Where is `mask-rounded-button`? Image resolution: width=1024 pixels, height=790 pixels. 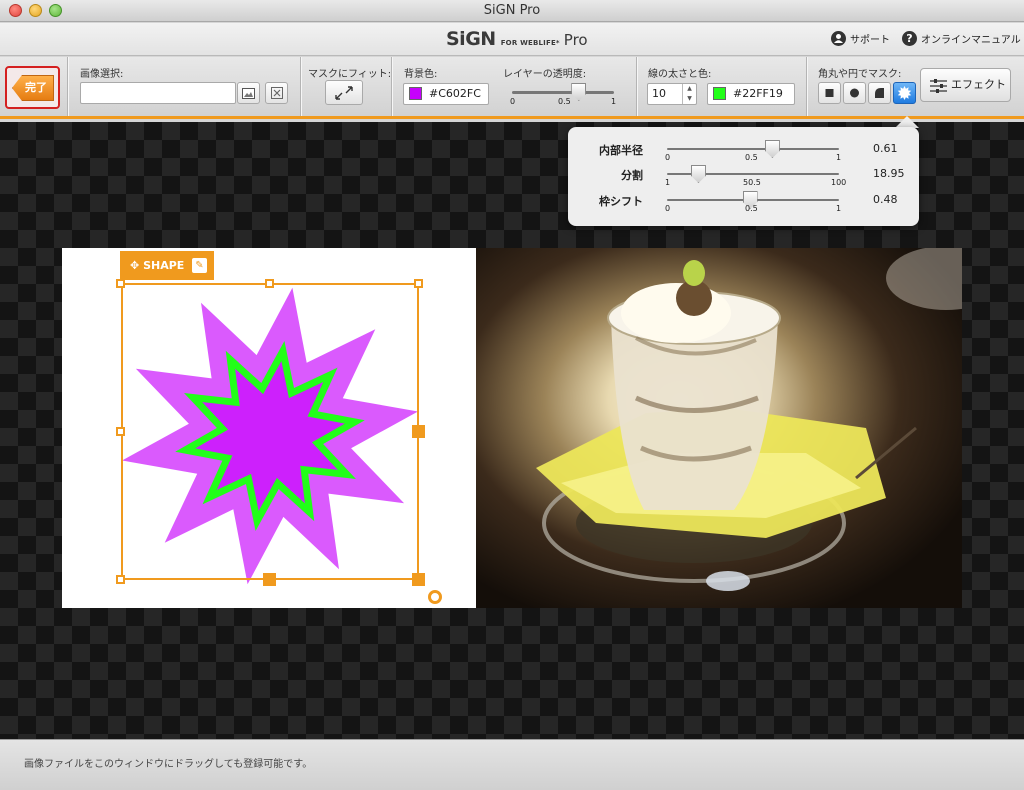
mask-rounded-button is located at coordinates (879, 93).